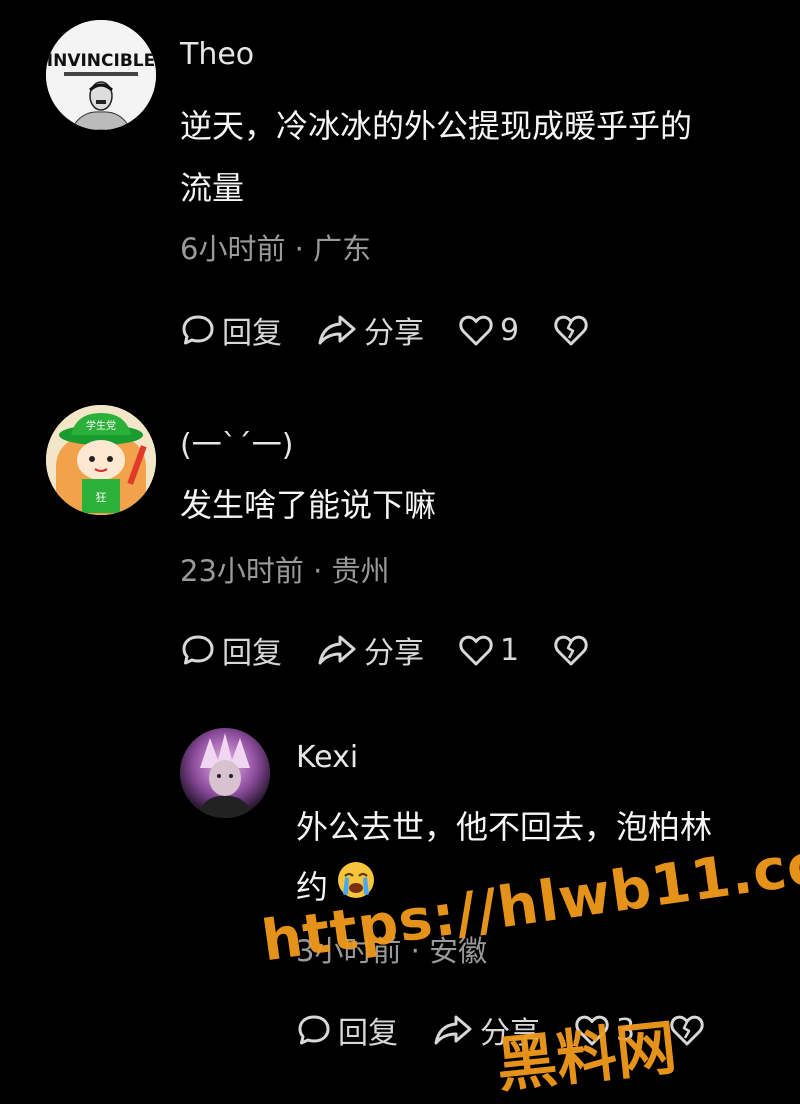 This screenshot has width=800, height=1104. Describe the element at coordinates (586, 1057) in the screenshot. I see `watermark-site-name: 黑料网` at that location.